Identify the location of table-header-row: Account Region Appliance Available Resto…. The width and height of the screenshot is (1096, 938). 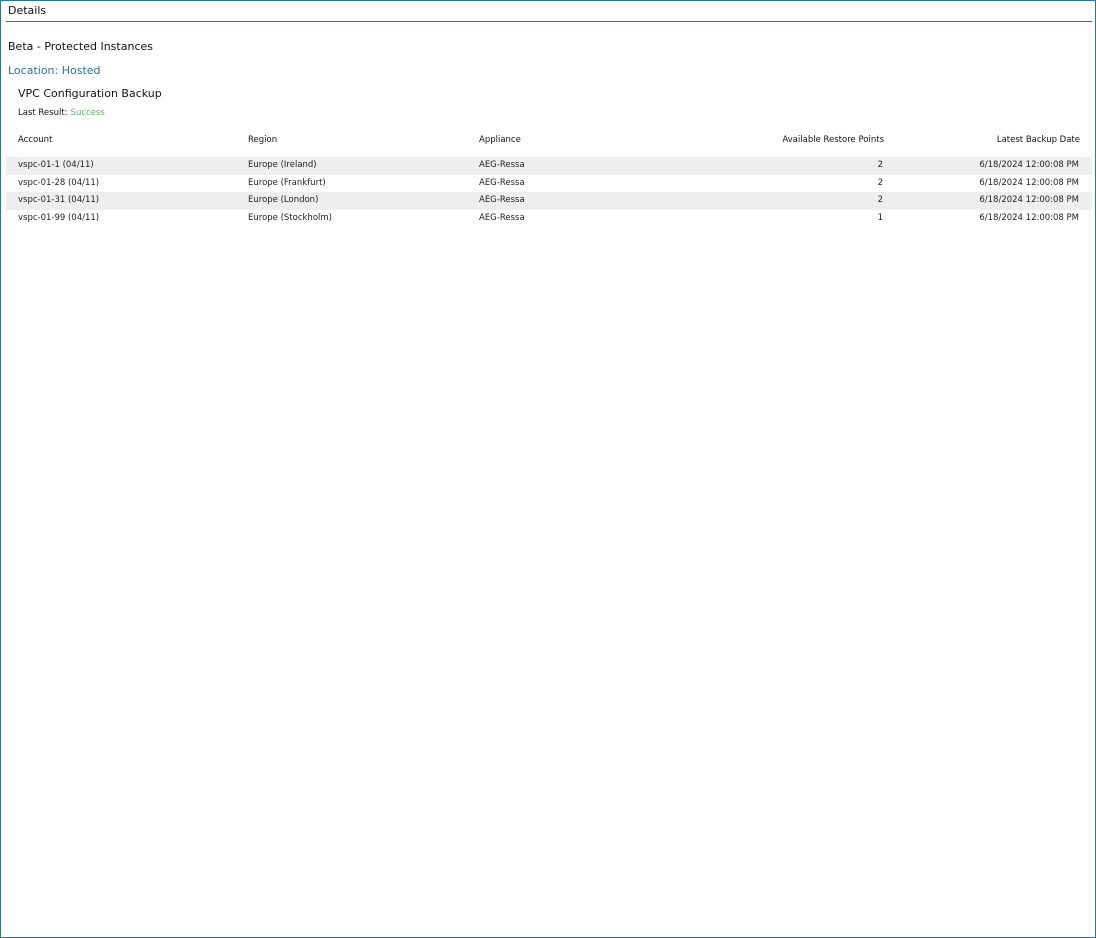
(549, 144).